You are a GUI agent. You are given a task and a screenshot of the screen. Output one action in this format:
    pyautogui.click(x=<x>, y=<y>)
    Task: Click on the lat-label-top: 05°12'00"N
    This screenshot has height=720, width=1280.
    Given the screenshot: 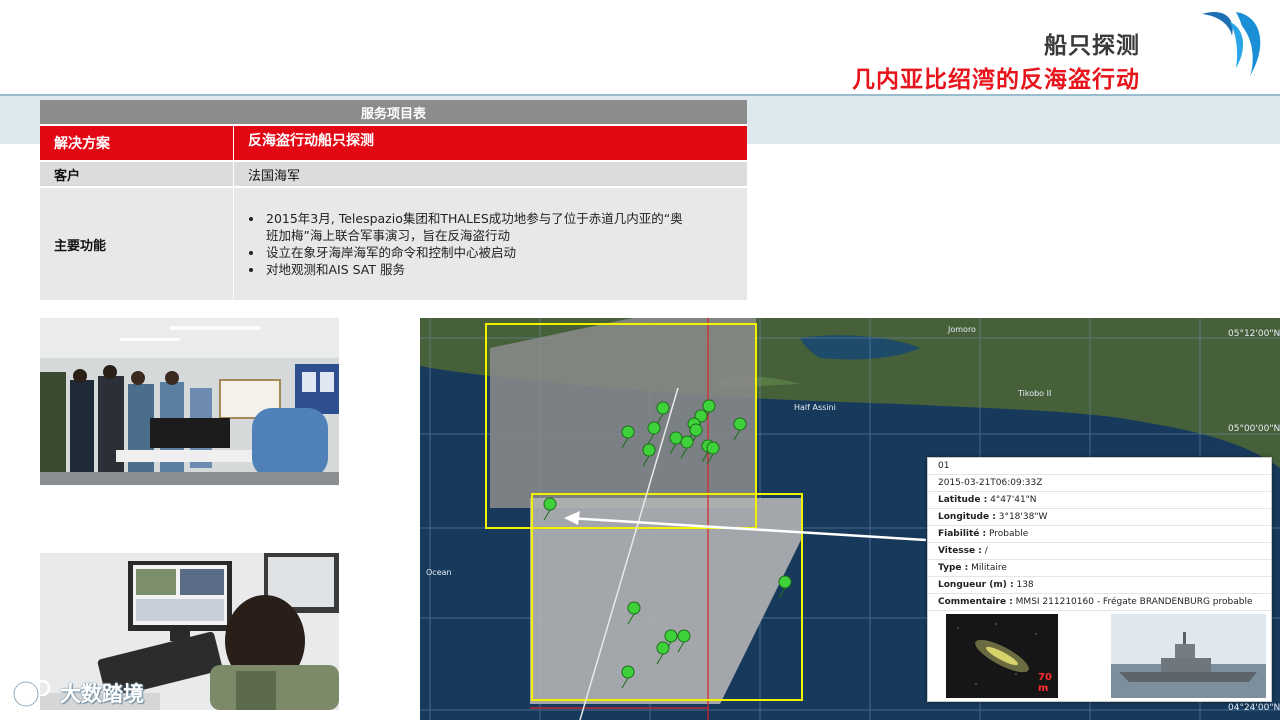 What is the action you would take?
    pyautogui.click(x=1254, y=334)
    